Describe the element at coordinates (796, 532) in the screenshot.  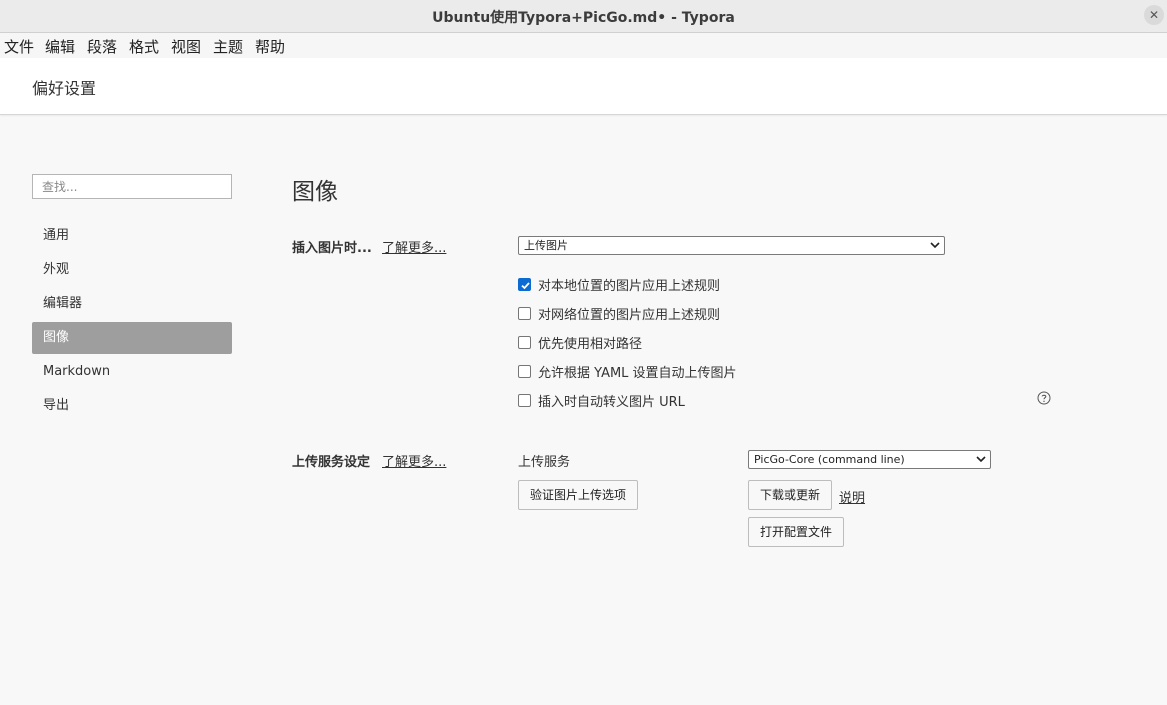
I see `open-config-file-button: 打开配置文件` at that location.